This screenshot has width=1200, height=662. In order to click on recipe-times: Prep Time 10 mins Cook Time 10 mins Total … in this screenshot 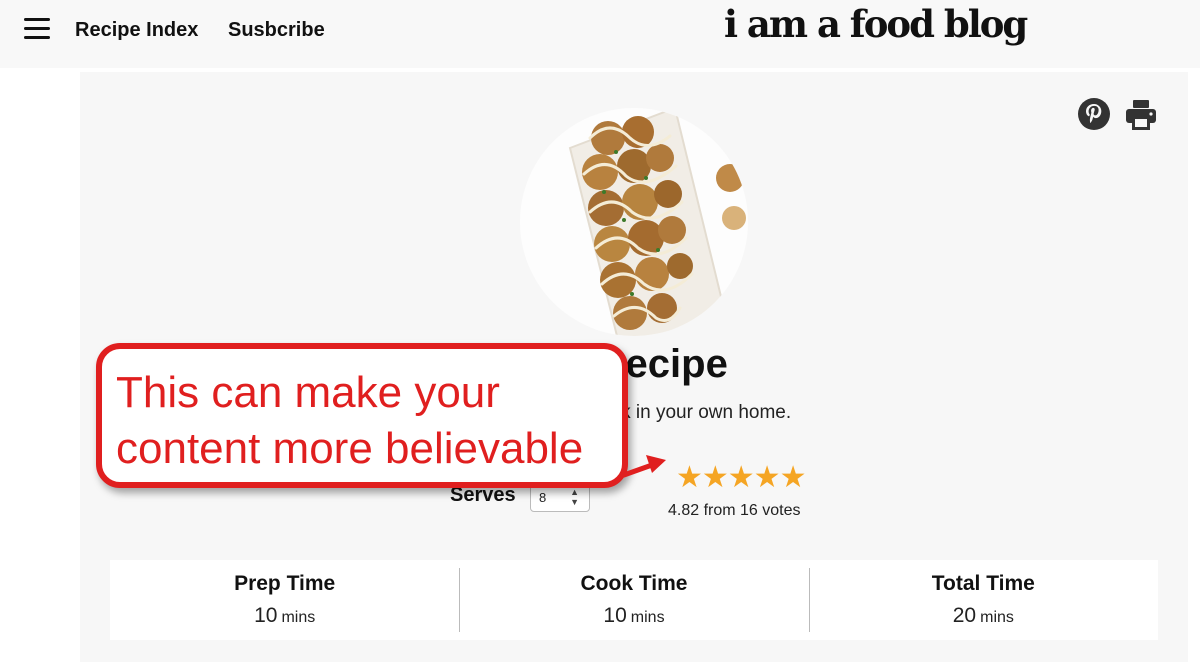, I will do `click(634, 600)`.